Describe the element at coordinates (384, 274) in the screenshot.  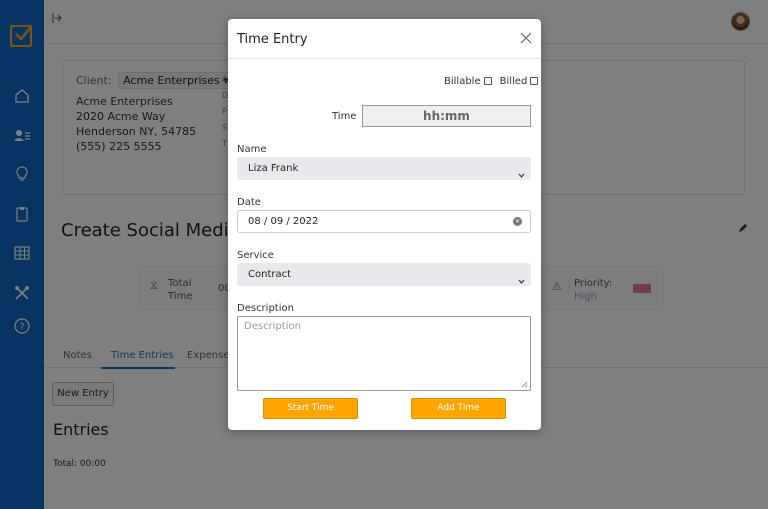
I see `service-select: Contract` at that location.